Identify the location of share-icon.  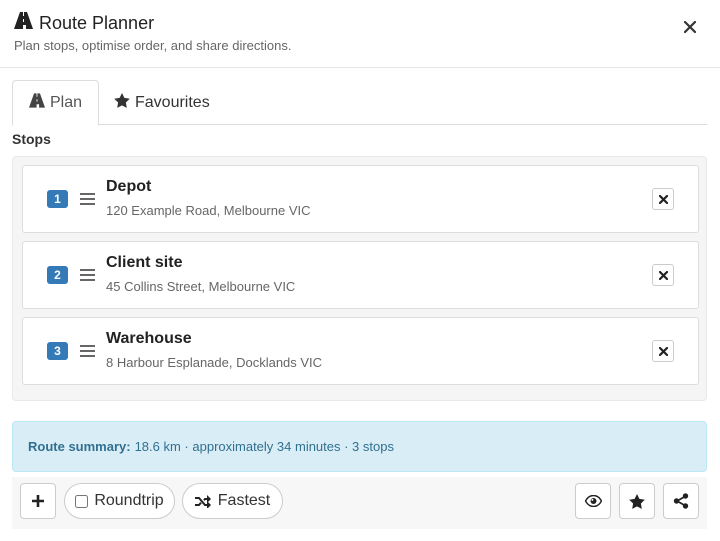
(681, 501).